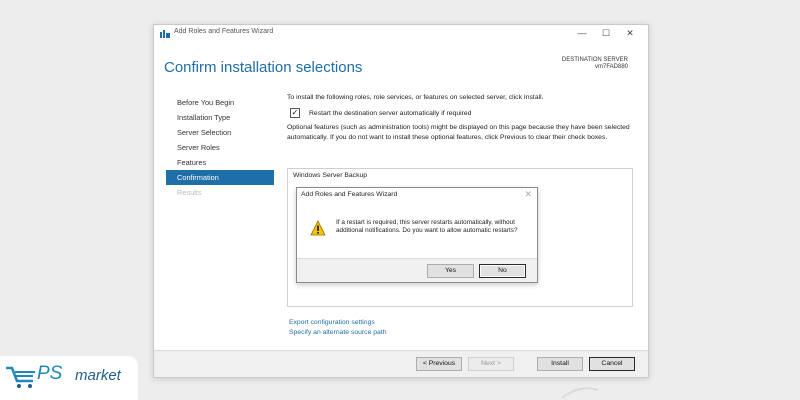 The height and width of the screenshot is (400, 800). What do you see at coordinates (318, 228) in the screenshot?
I see `warning-icon` at bounding box center [318, 228].